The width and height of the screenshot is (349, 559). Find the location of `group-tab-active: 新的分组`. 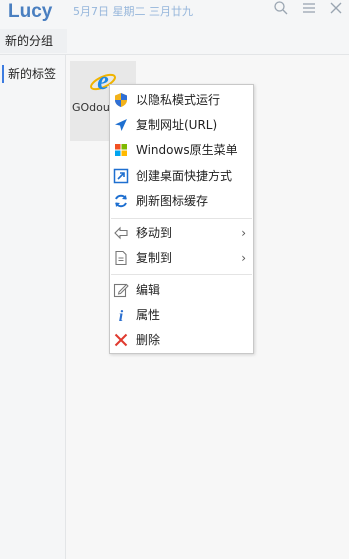

group-tab-active: 新的分组 is located at coordinates (33, 41).